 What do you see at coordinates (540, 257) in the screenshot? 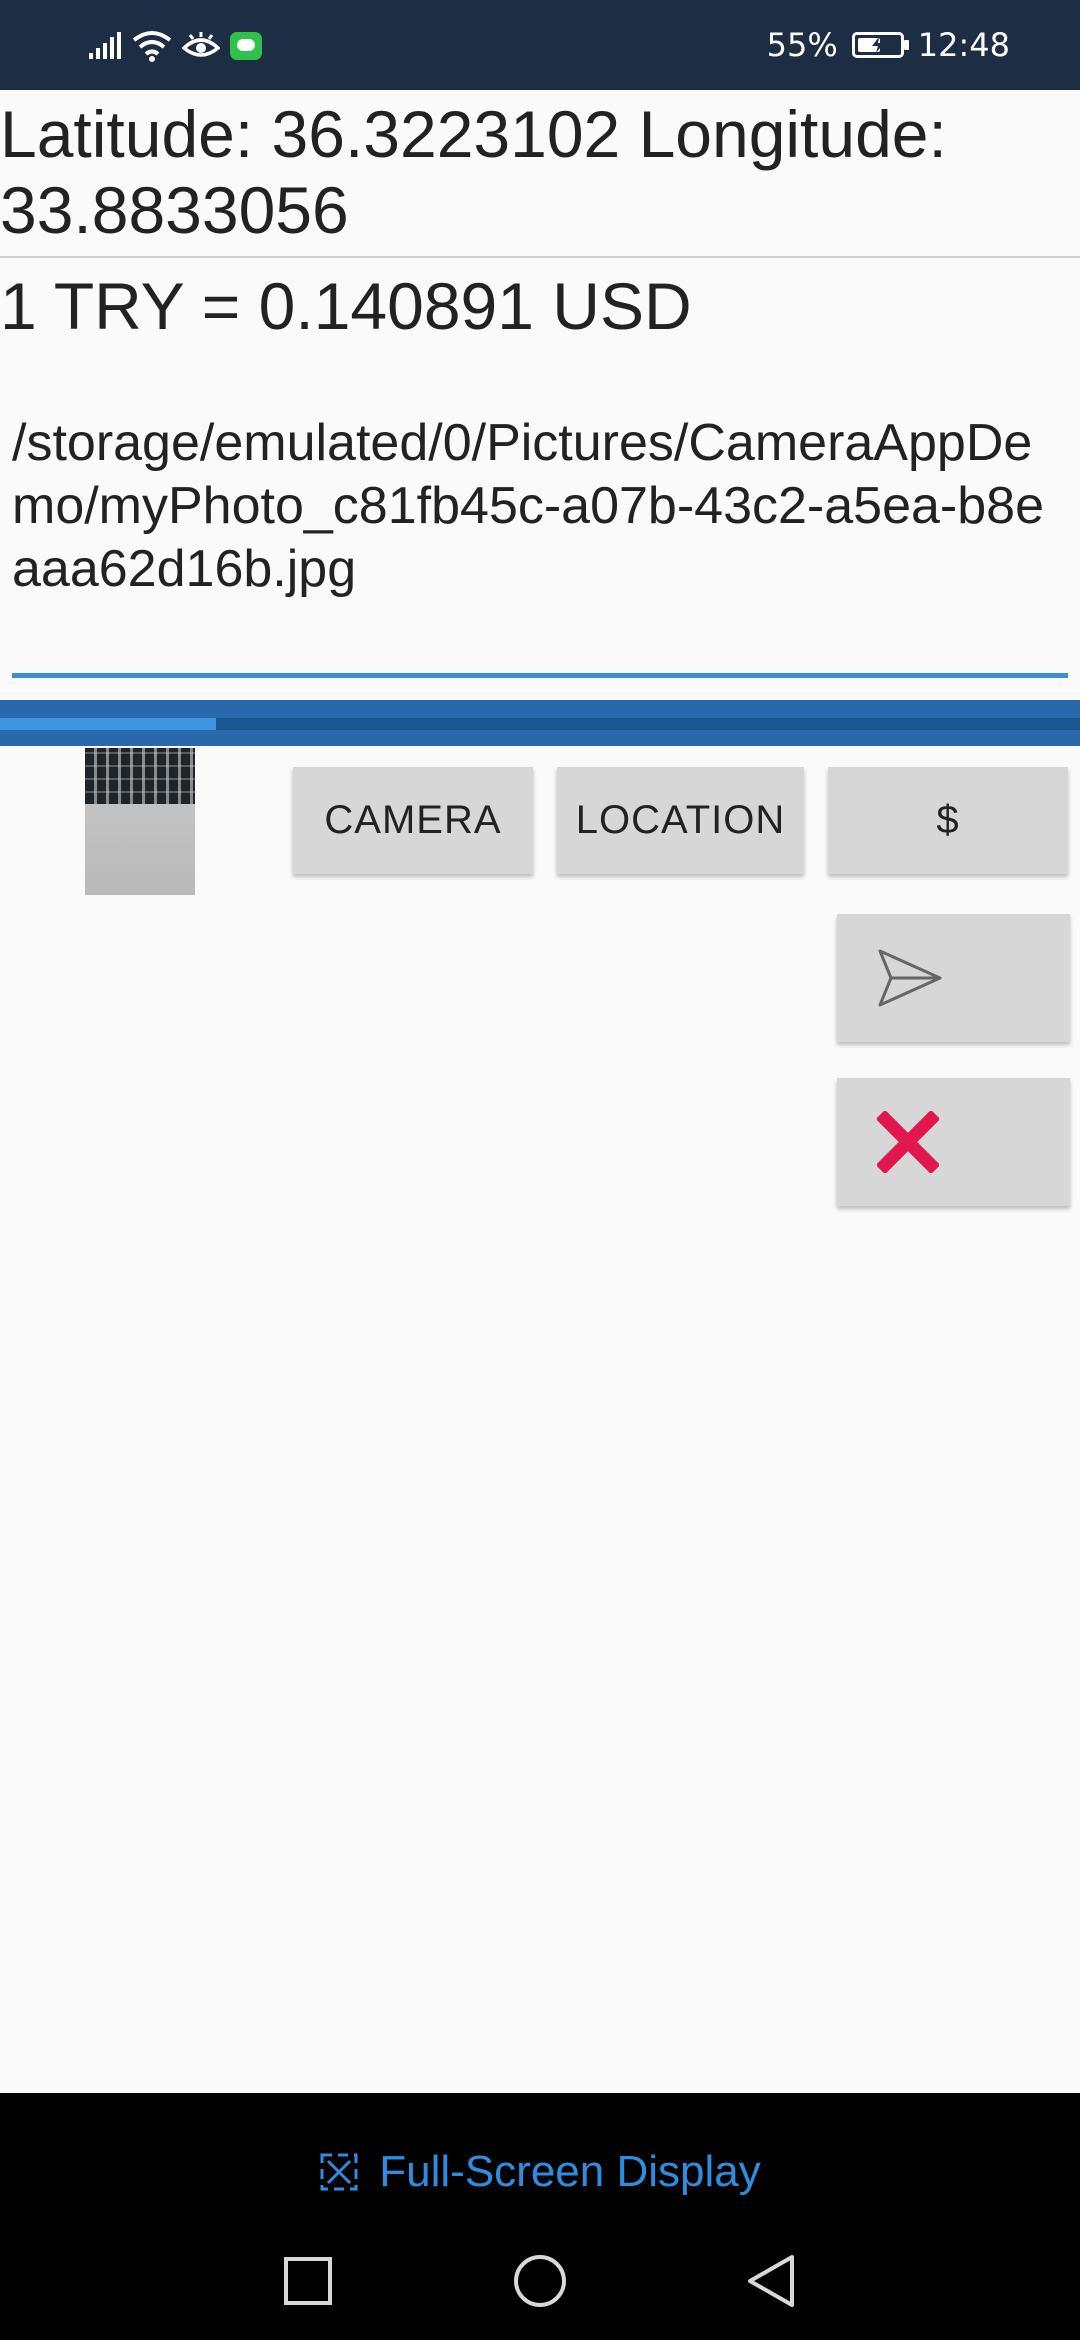
I see `divider` at bounding box center [540, 257].